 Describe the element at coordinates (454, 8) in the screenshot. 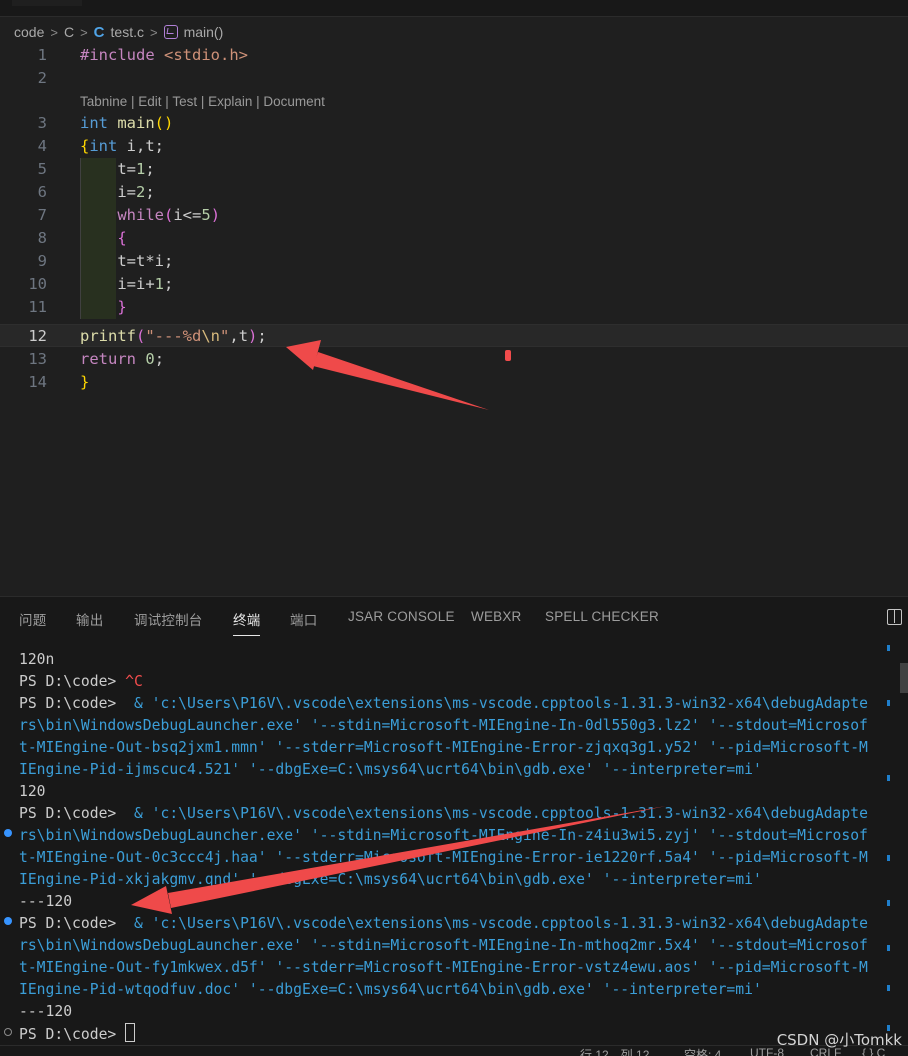

I see `editor-tab-strip` at that location.